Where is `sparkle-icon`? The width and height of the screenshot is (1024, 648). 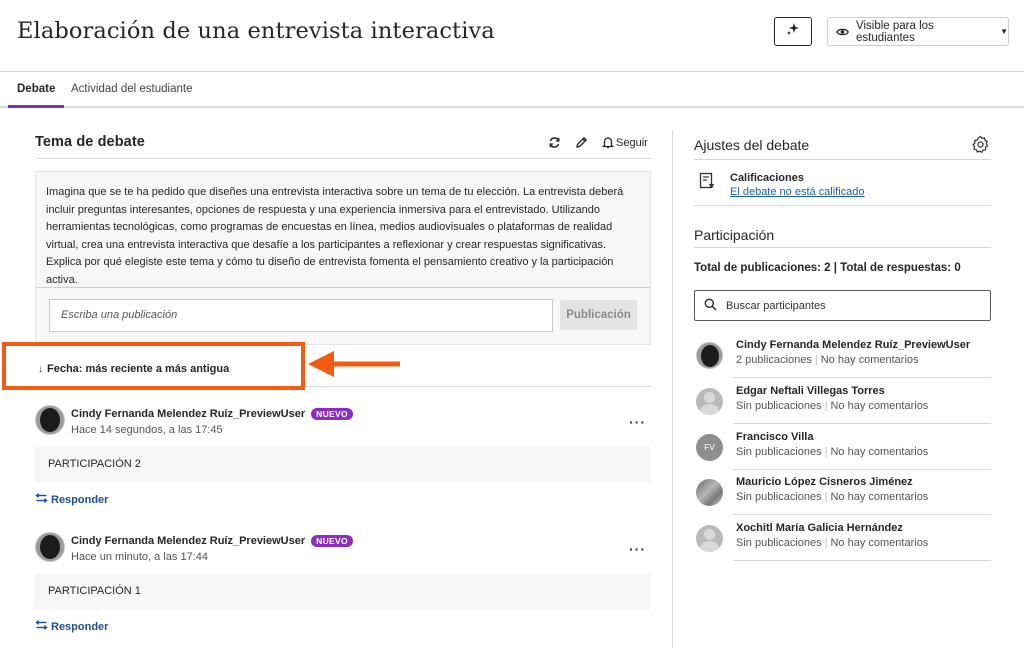 sparkle-icon is located at coordinates (793, 31).